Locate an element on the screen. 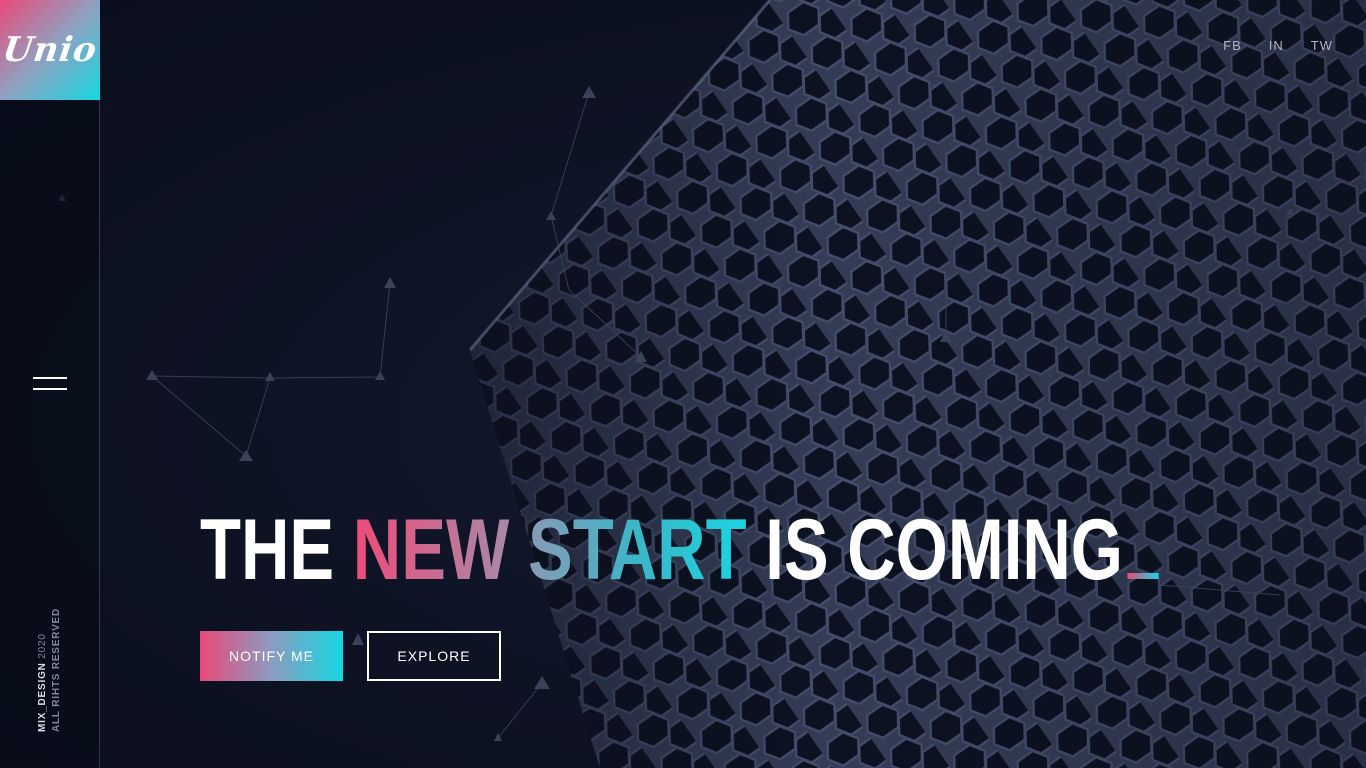  hero-headline: THE NEW START IS COMING is located at coordinates (679, 550).